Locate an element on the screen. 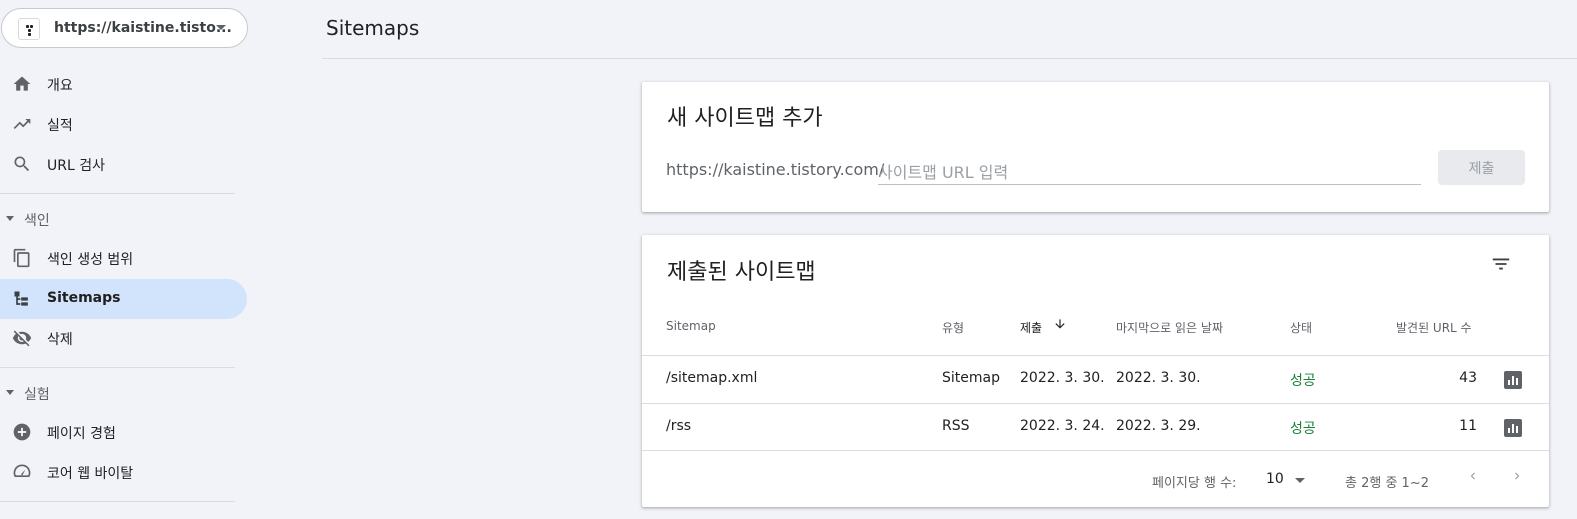 This screenshot has height=519, width=1577. submitted-sitemaps-title: 제출된 사이트맵 is located at coordinates (741, 272).